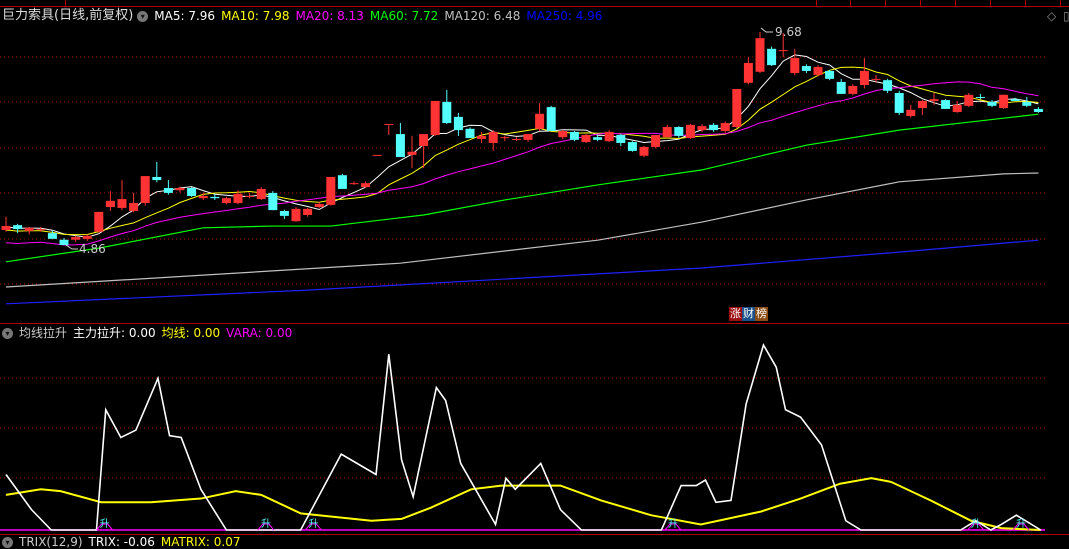  Describe the element at coordinates (1051, 16) in the screenshot. I see `diamond-icon: ◇` at that location.